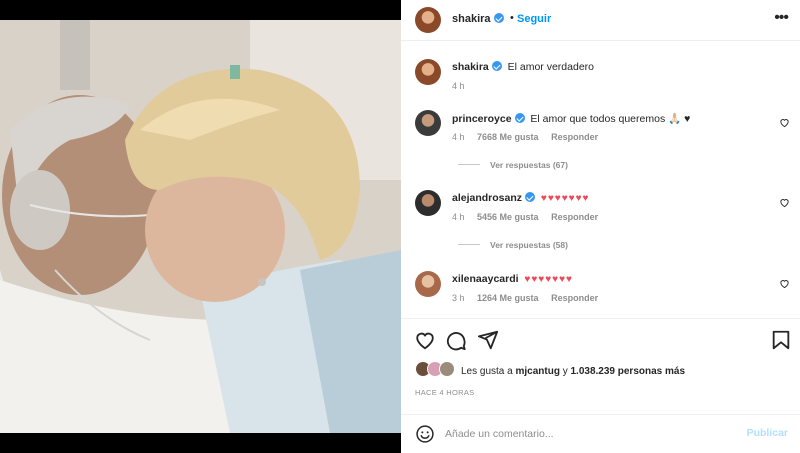 Image resolution: width=800 pixels, height=453 pixels. Describe the element at coordinates (487, 198) in the screenshot. I see `comment-author: alejandrosanz` at that location.